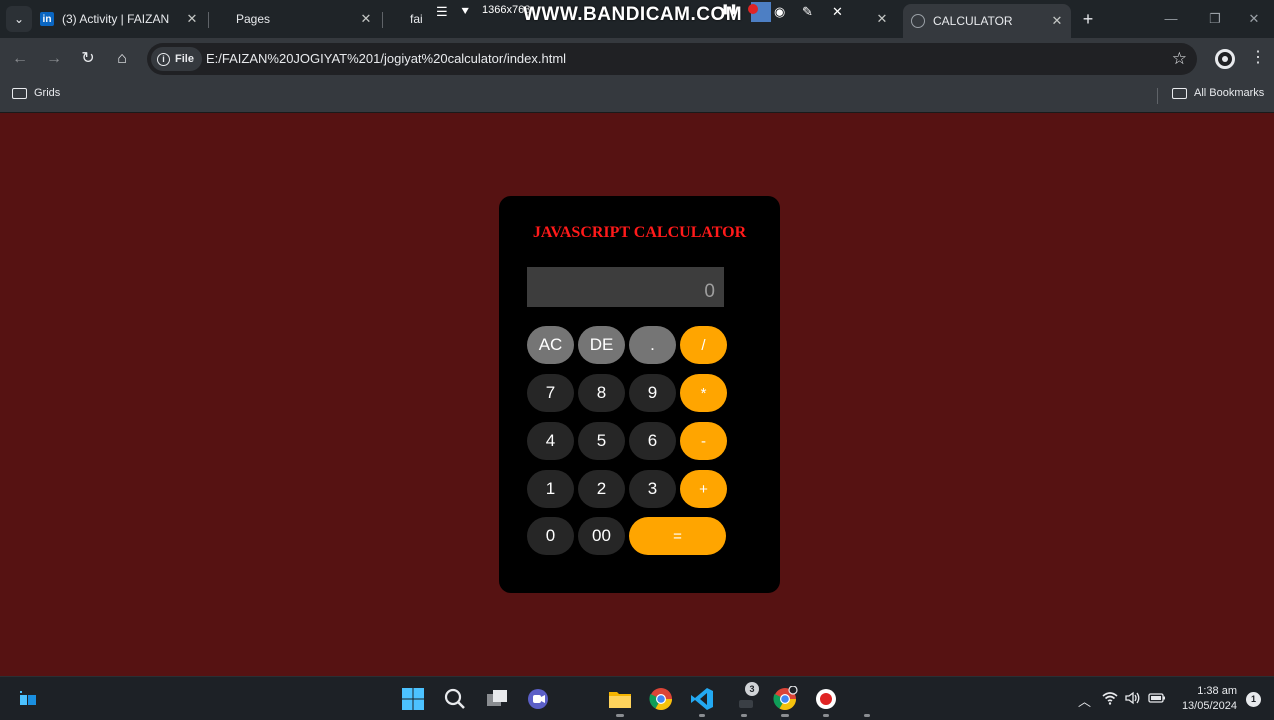 The width and height of the screenshot is (1274, 720). What do you see at coordinates (1209, 706) in the screenshot?
I see `clock-date: 13/05/2024` at bounding box center [1209, 706].